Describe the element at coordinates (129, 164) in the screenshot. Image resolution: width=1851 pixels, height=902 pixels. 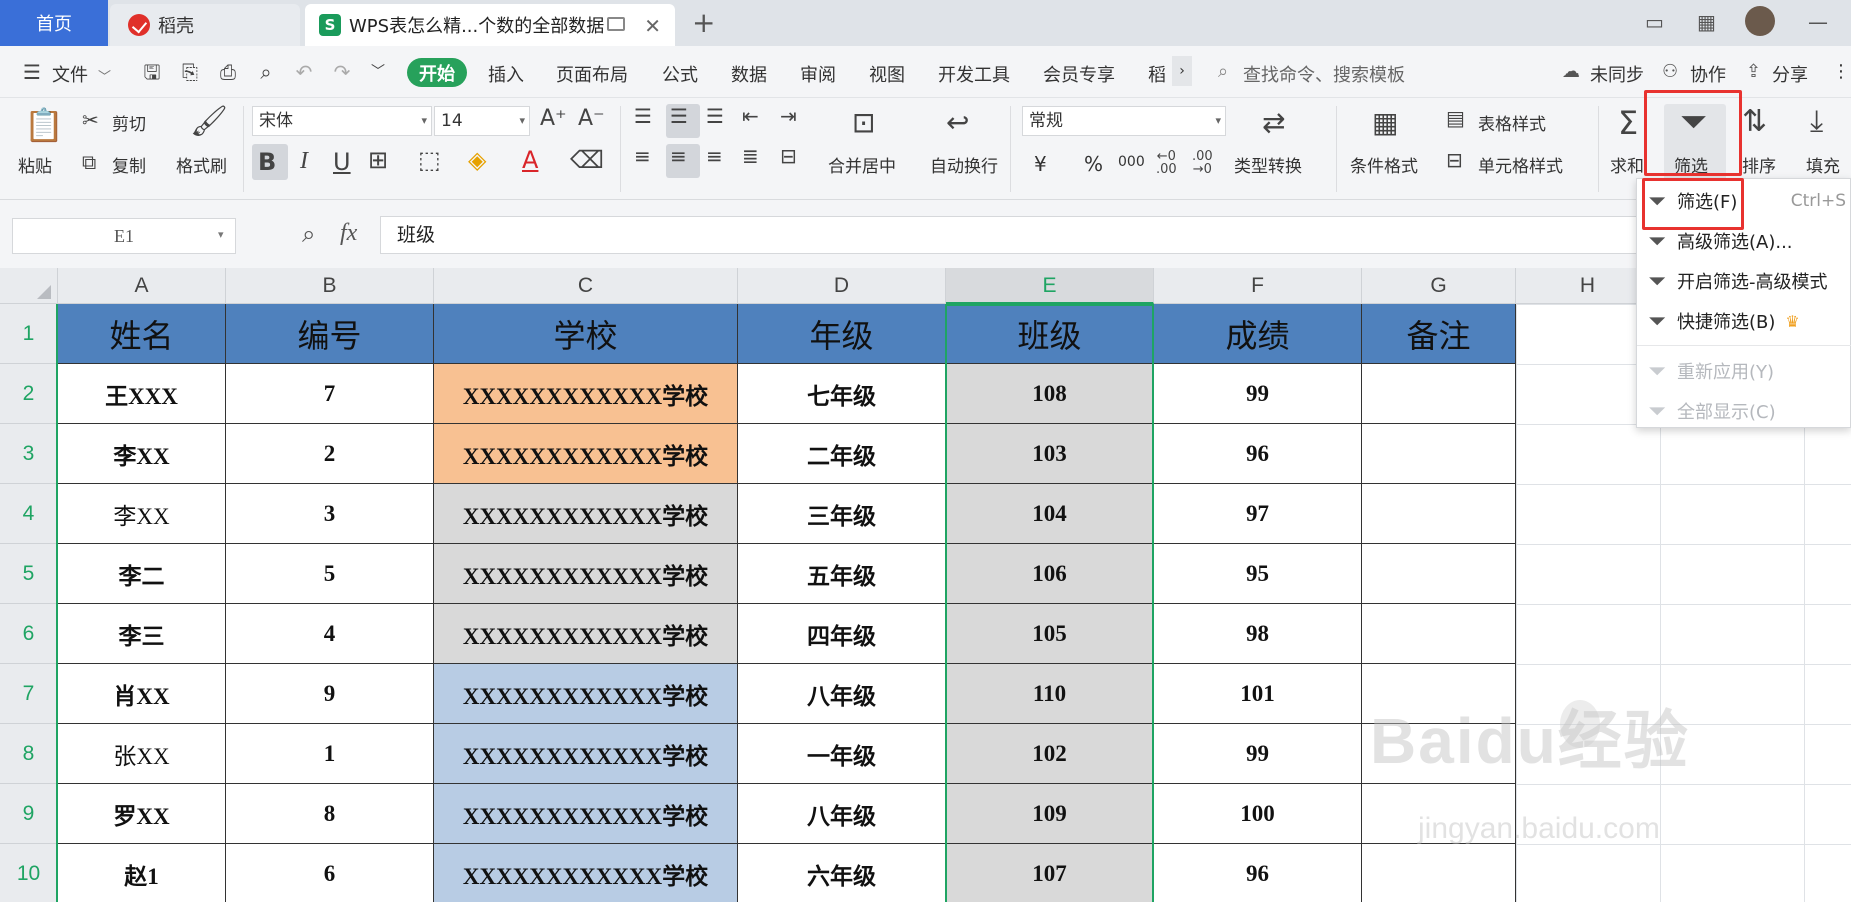
I see `copy-button: 复制` at that location.